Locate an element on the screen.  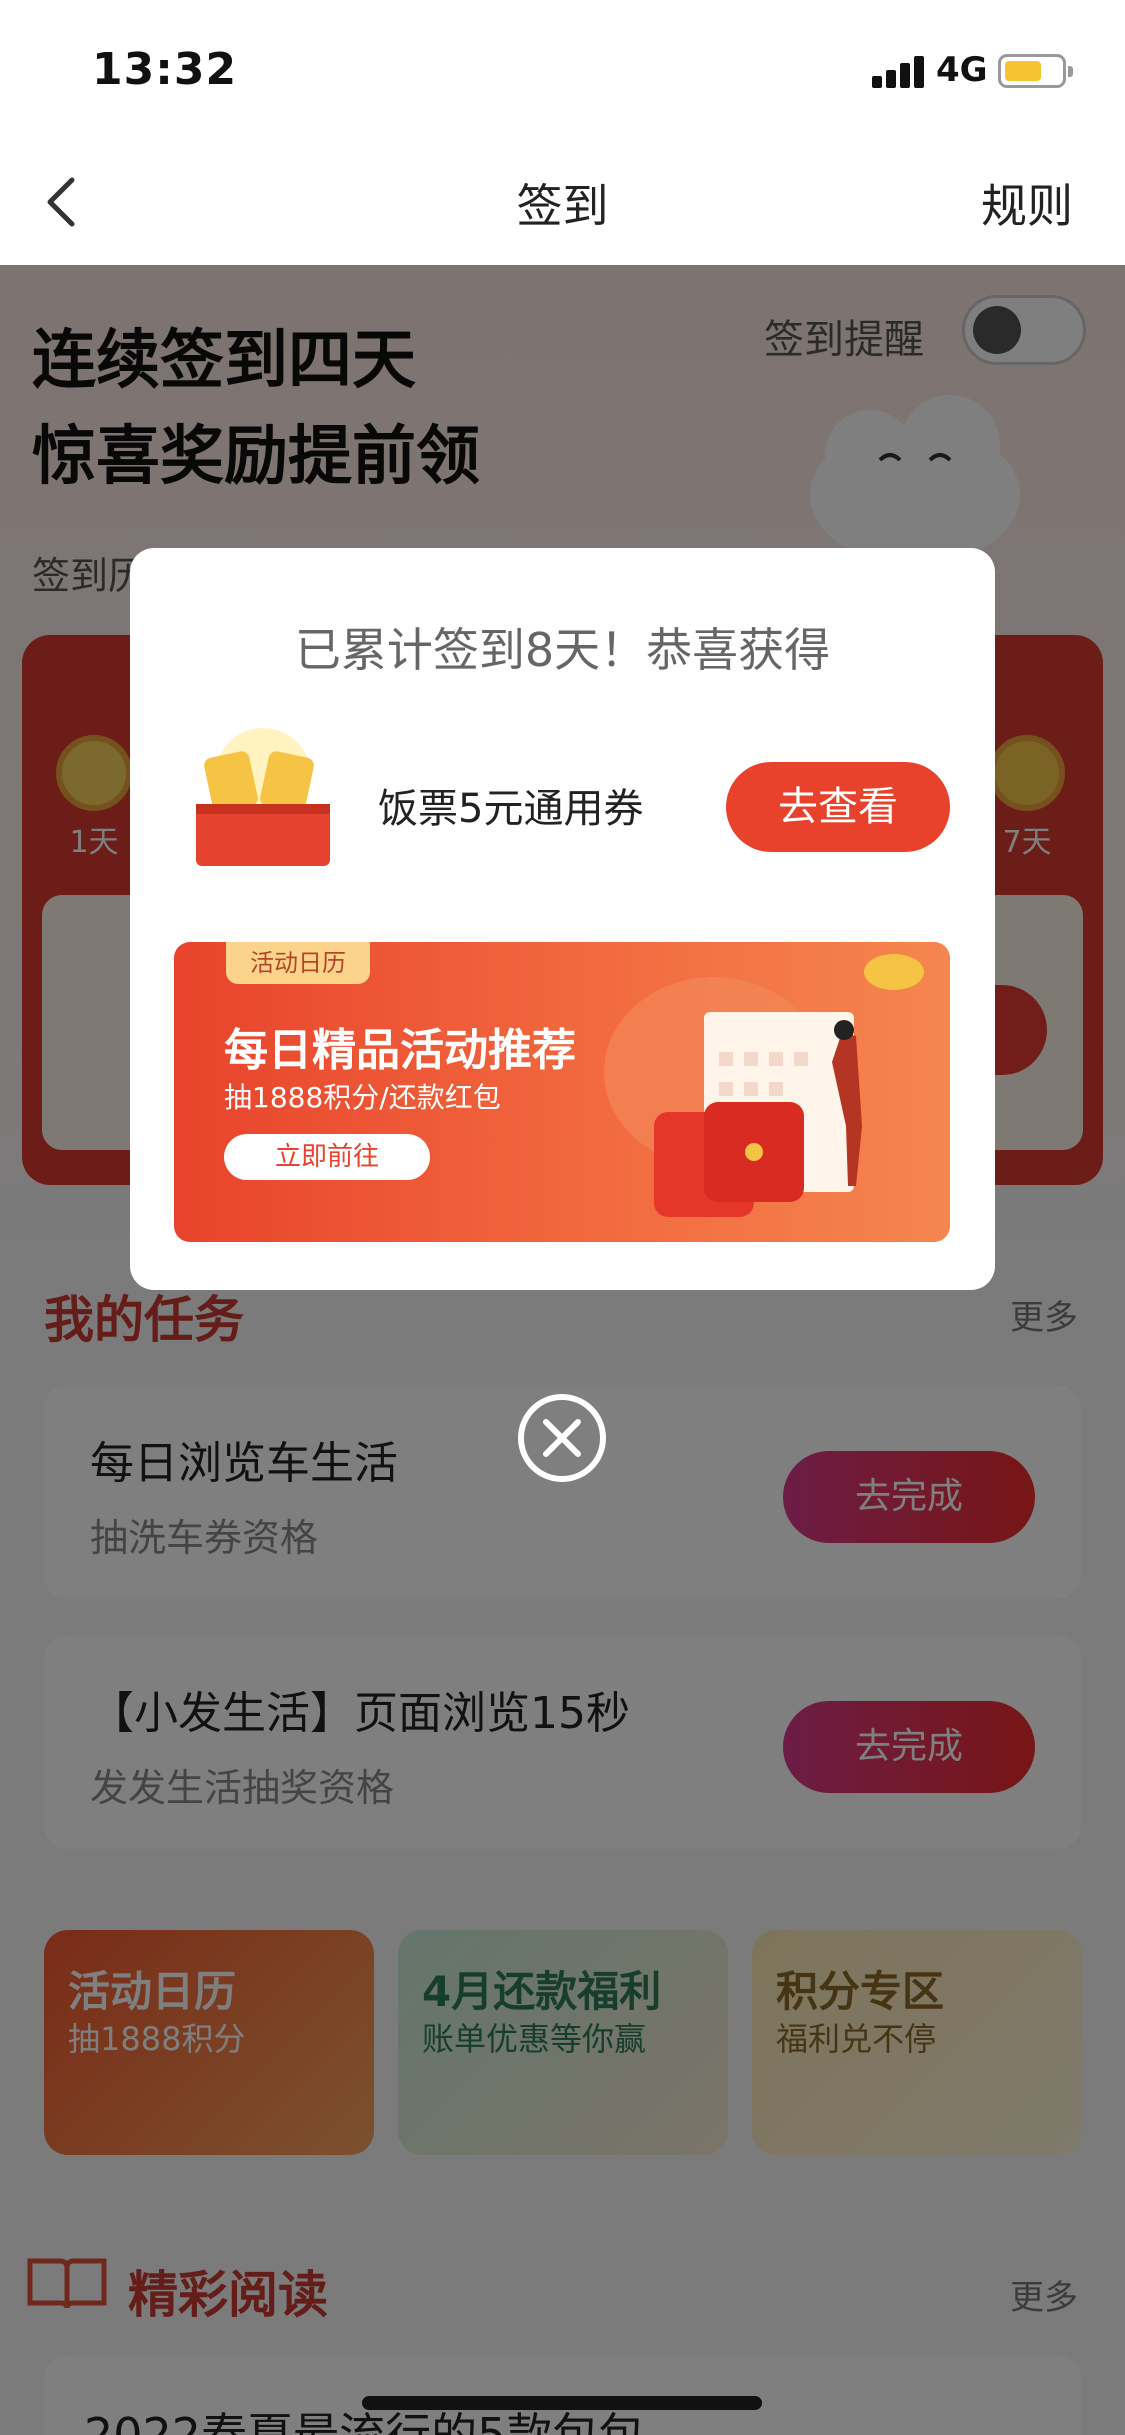
home-indicator is located at coordinates (562, 2403).